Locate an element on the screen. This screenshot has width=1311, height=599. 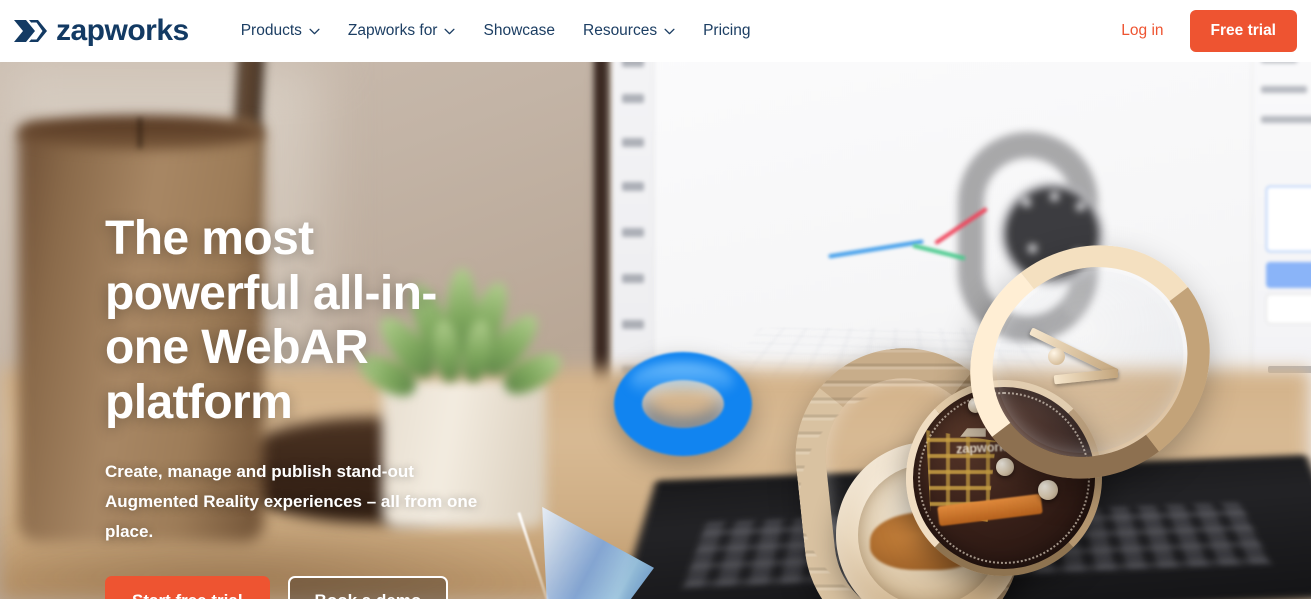
hero-cta-group: Start free trial Book a demo is located at coordinates (335, 587).